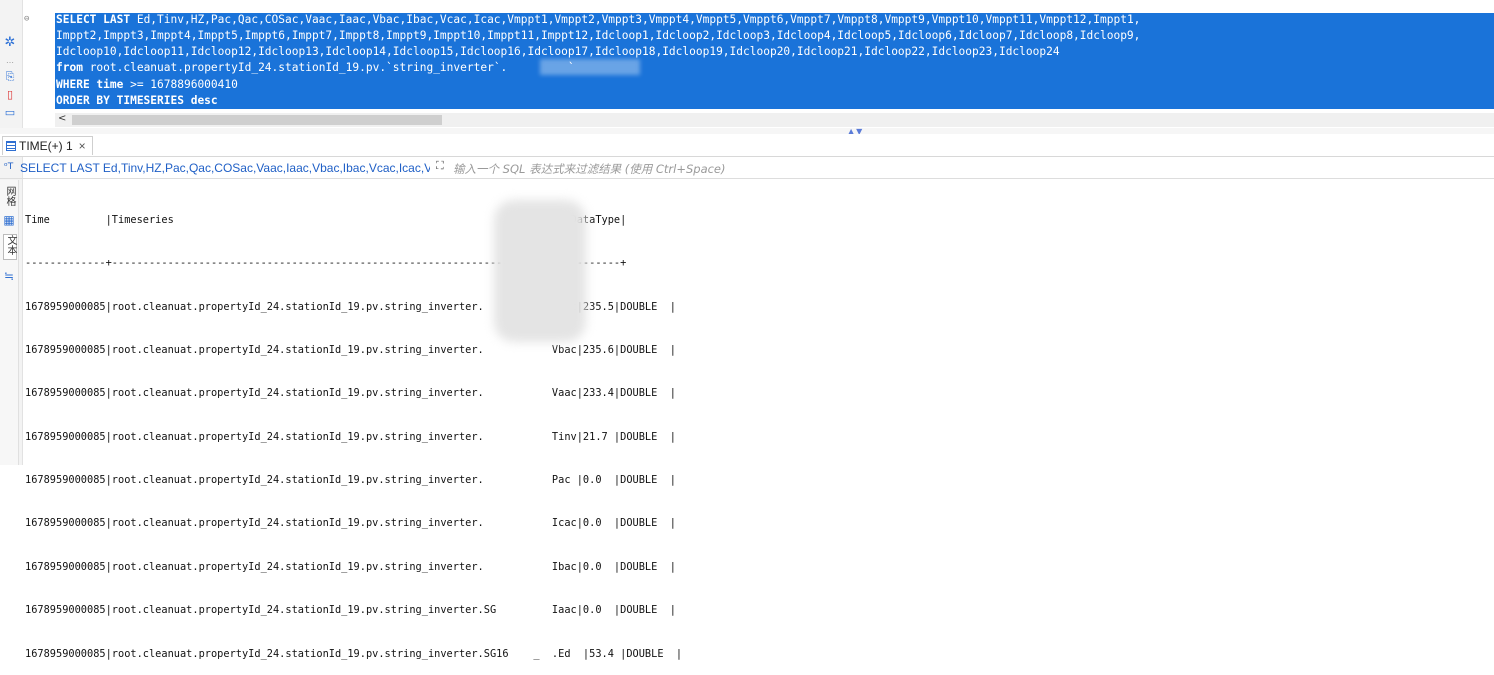 This screenshot has height=675, width=1494. I want to click on grid-view-label: 网格, so click(9, 196).